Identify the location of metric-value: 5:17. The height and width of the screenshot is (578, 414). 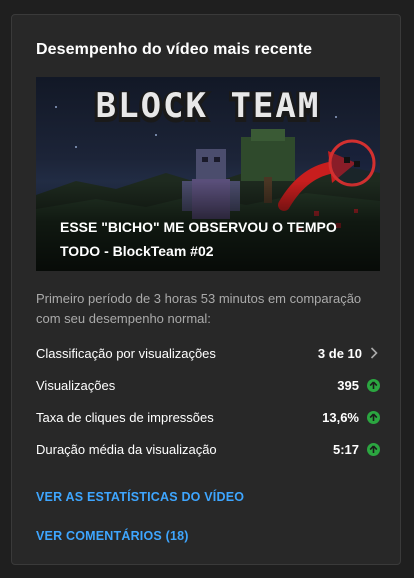
(345, 449).